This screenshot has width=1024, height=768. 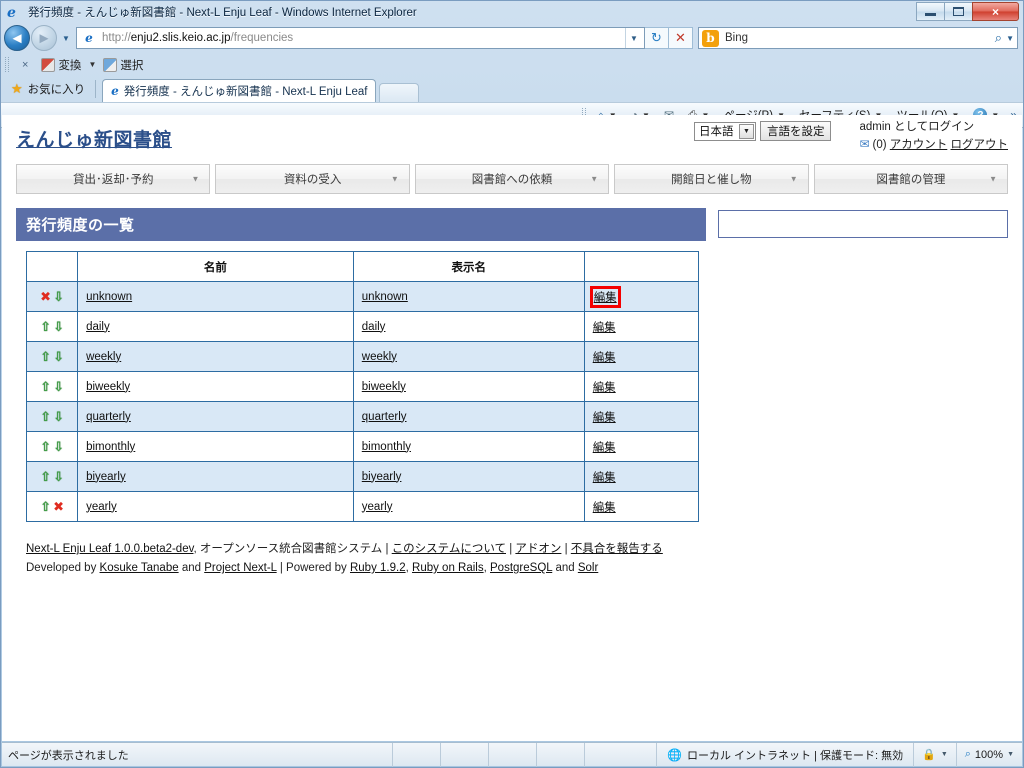 I want to click on nav-item-events: 開館日と催し物 ▼, so click(x=711, y=179).